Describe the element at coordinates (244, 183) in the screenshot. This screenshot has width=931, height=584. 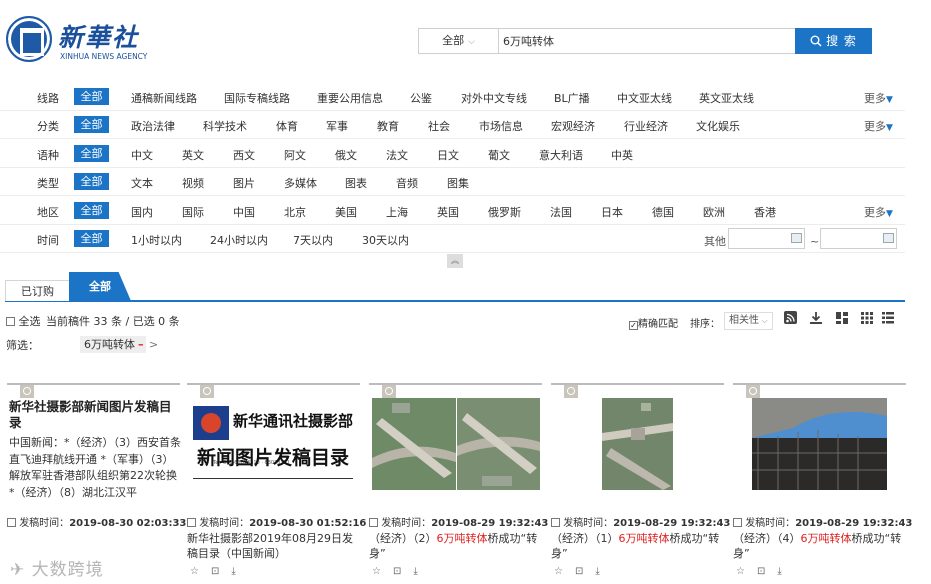
I see `filter-option: 图片` at that location.